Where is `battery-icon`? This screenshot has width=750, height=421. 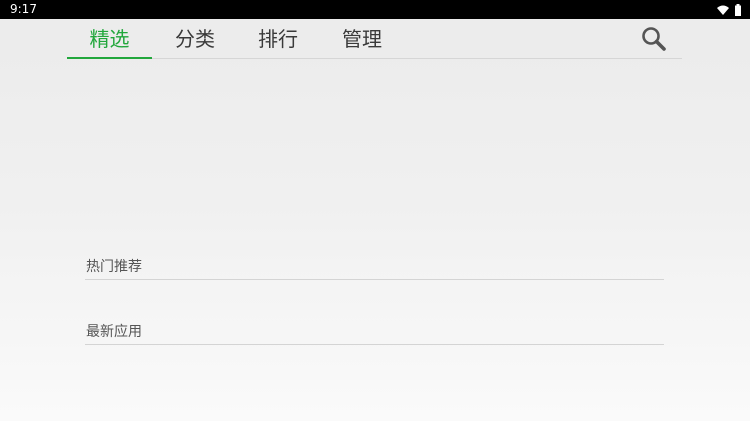
battery-icon is located at coordinates (738, 9).